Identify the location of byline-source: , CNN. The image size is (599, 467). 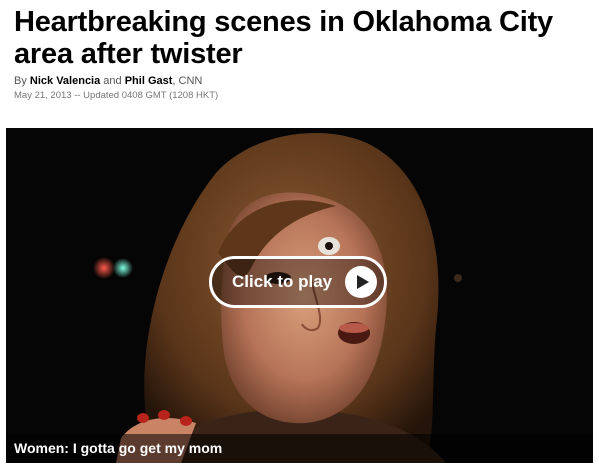
(187, 81).